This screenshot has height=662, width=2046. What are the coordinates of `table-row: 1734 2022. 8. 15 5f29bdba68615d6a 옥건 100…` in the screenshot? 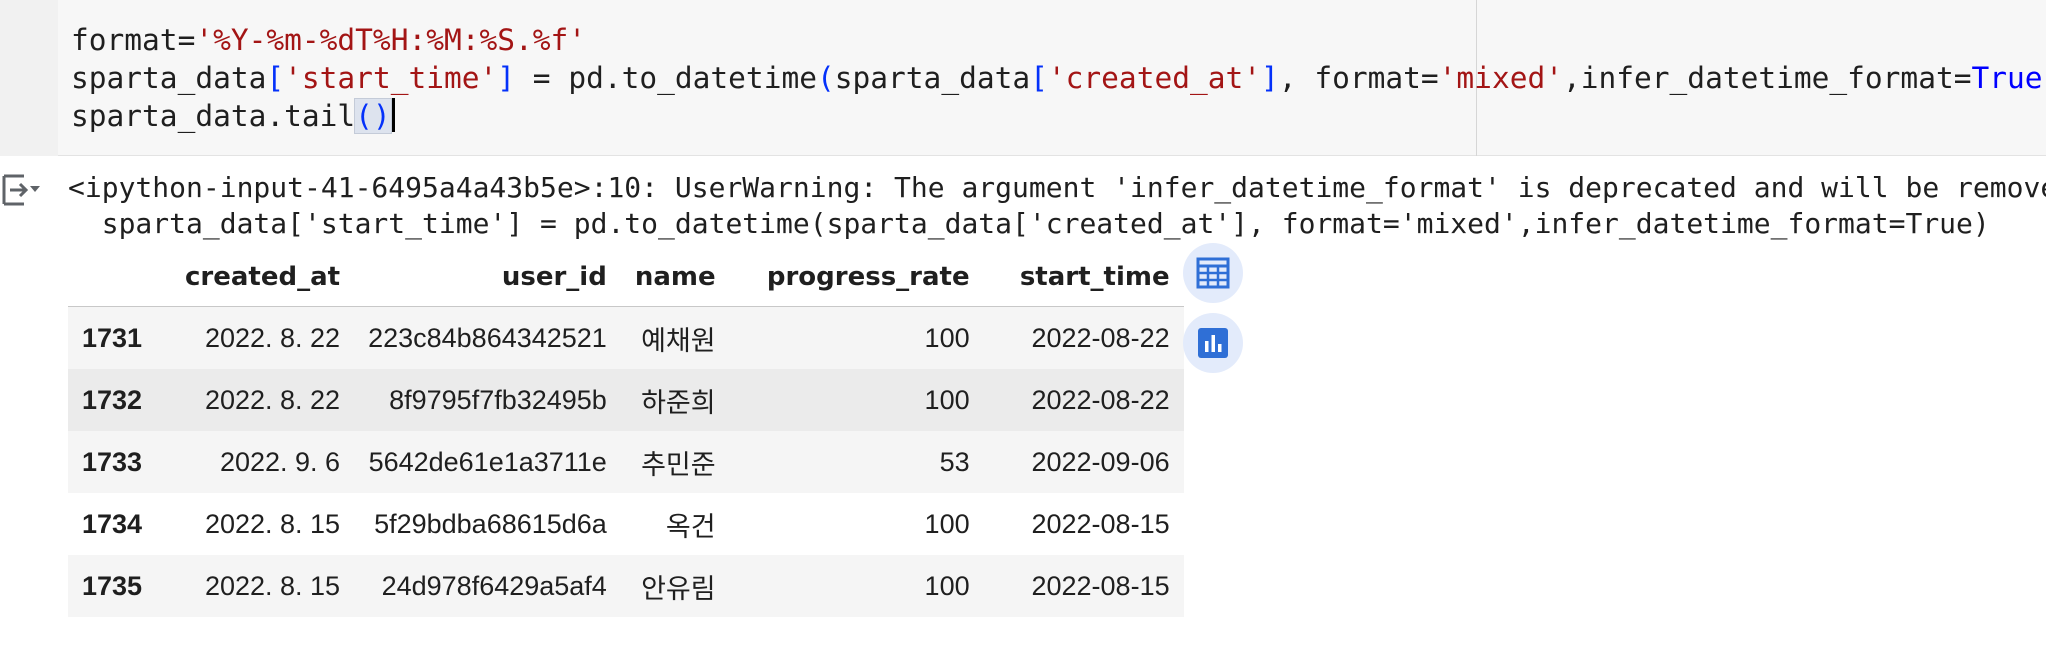 It's located at (626, 524).